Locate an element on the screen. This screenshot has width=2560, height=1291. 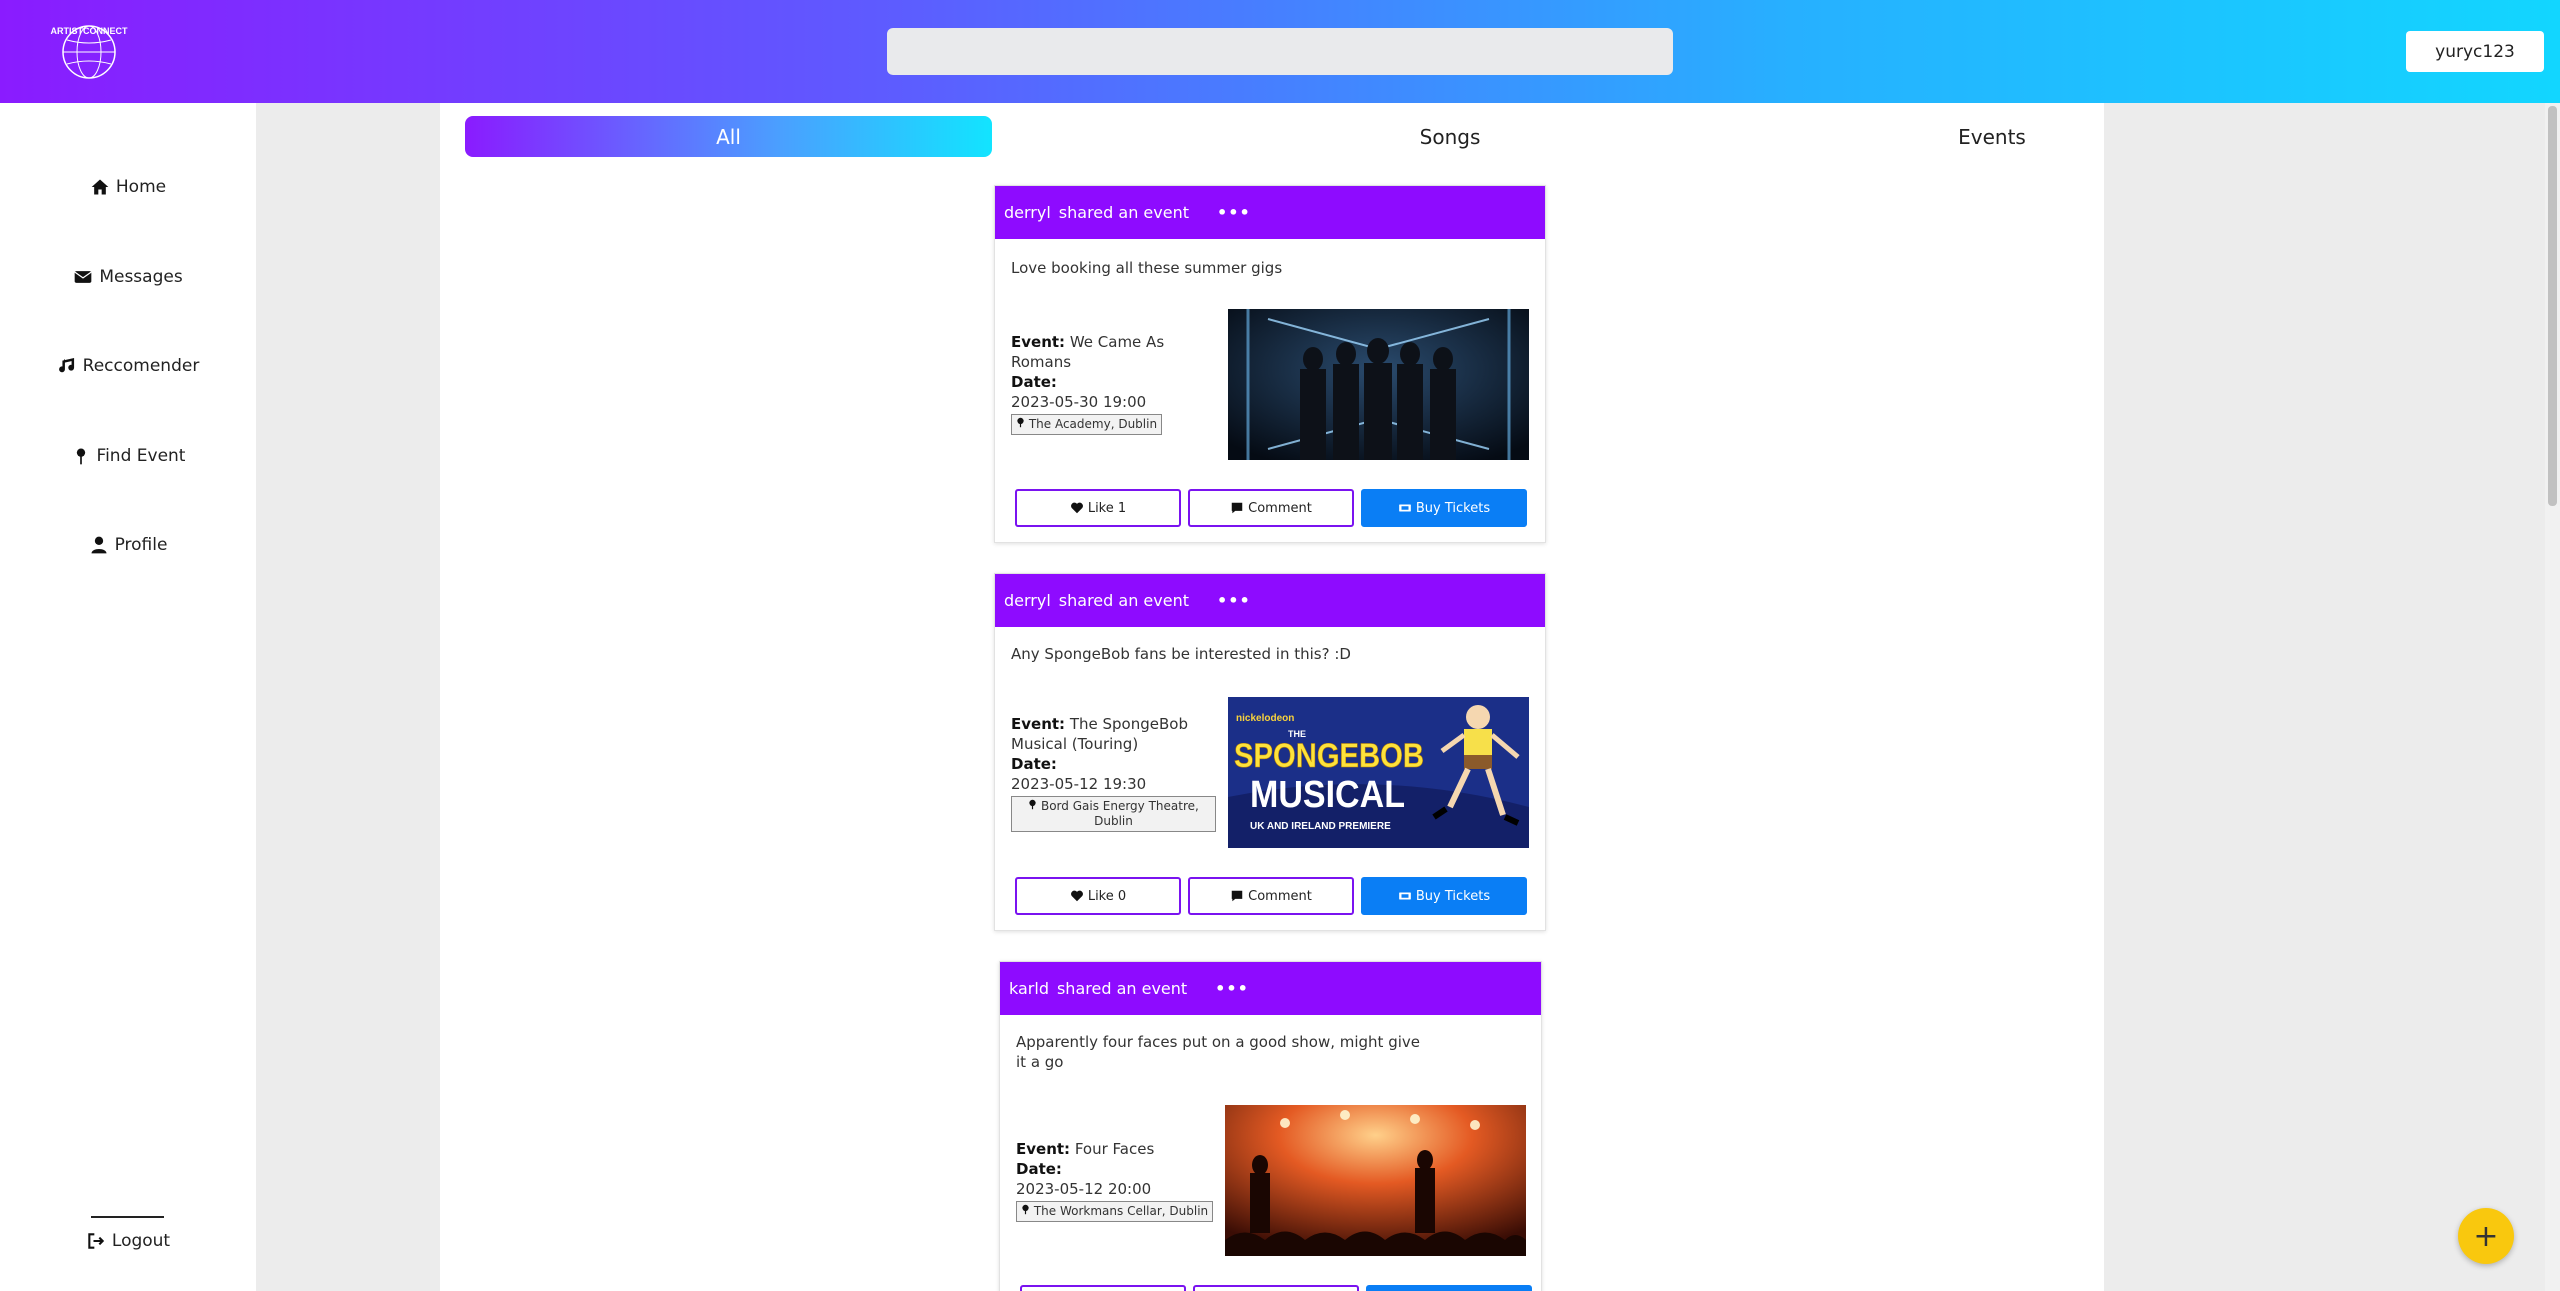
sidebar-item-messages: Messages is located at coordinates (128, 277).